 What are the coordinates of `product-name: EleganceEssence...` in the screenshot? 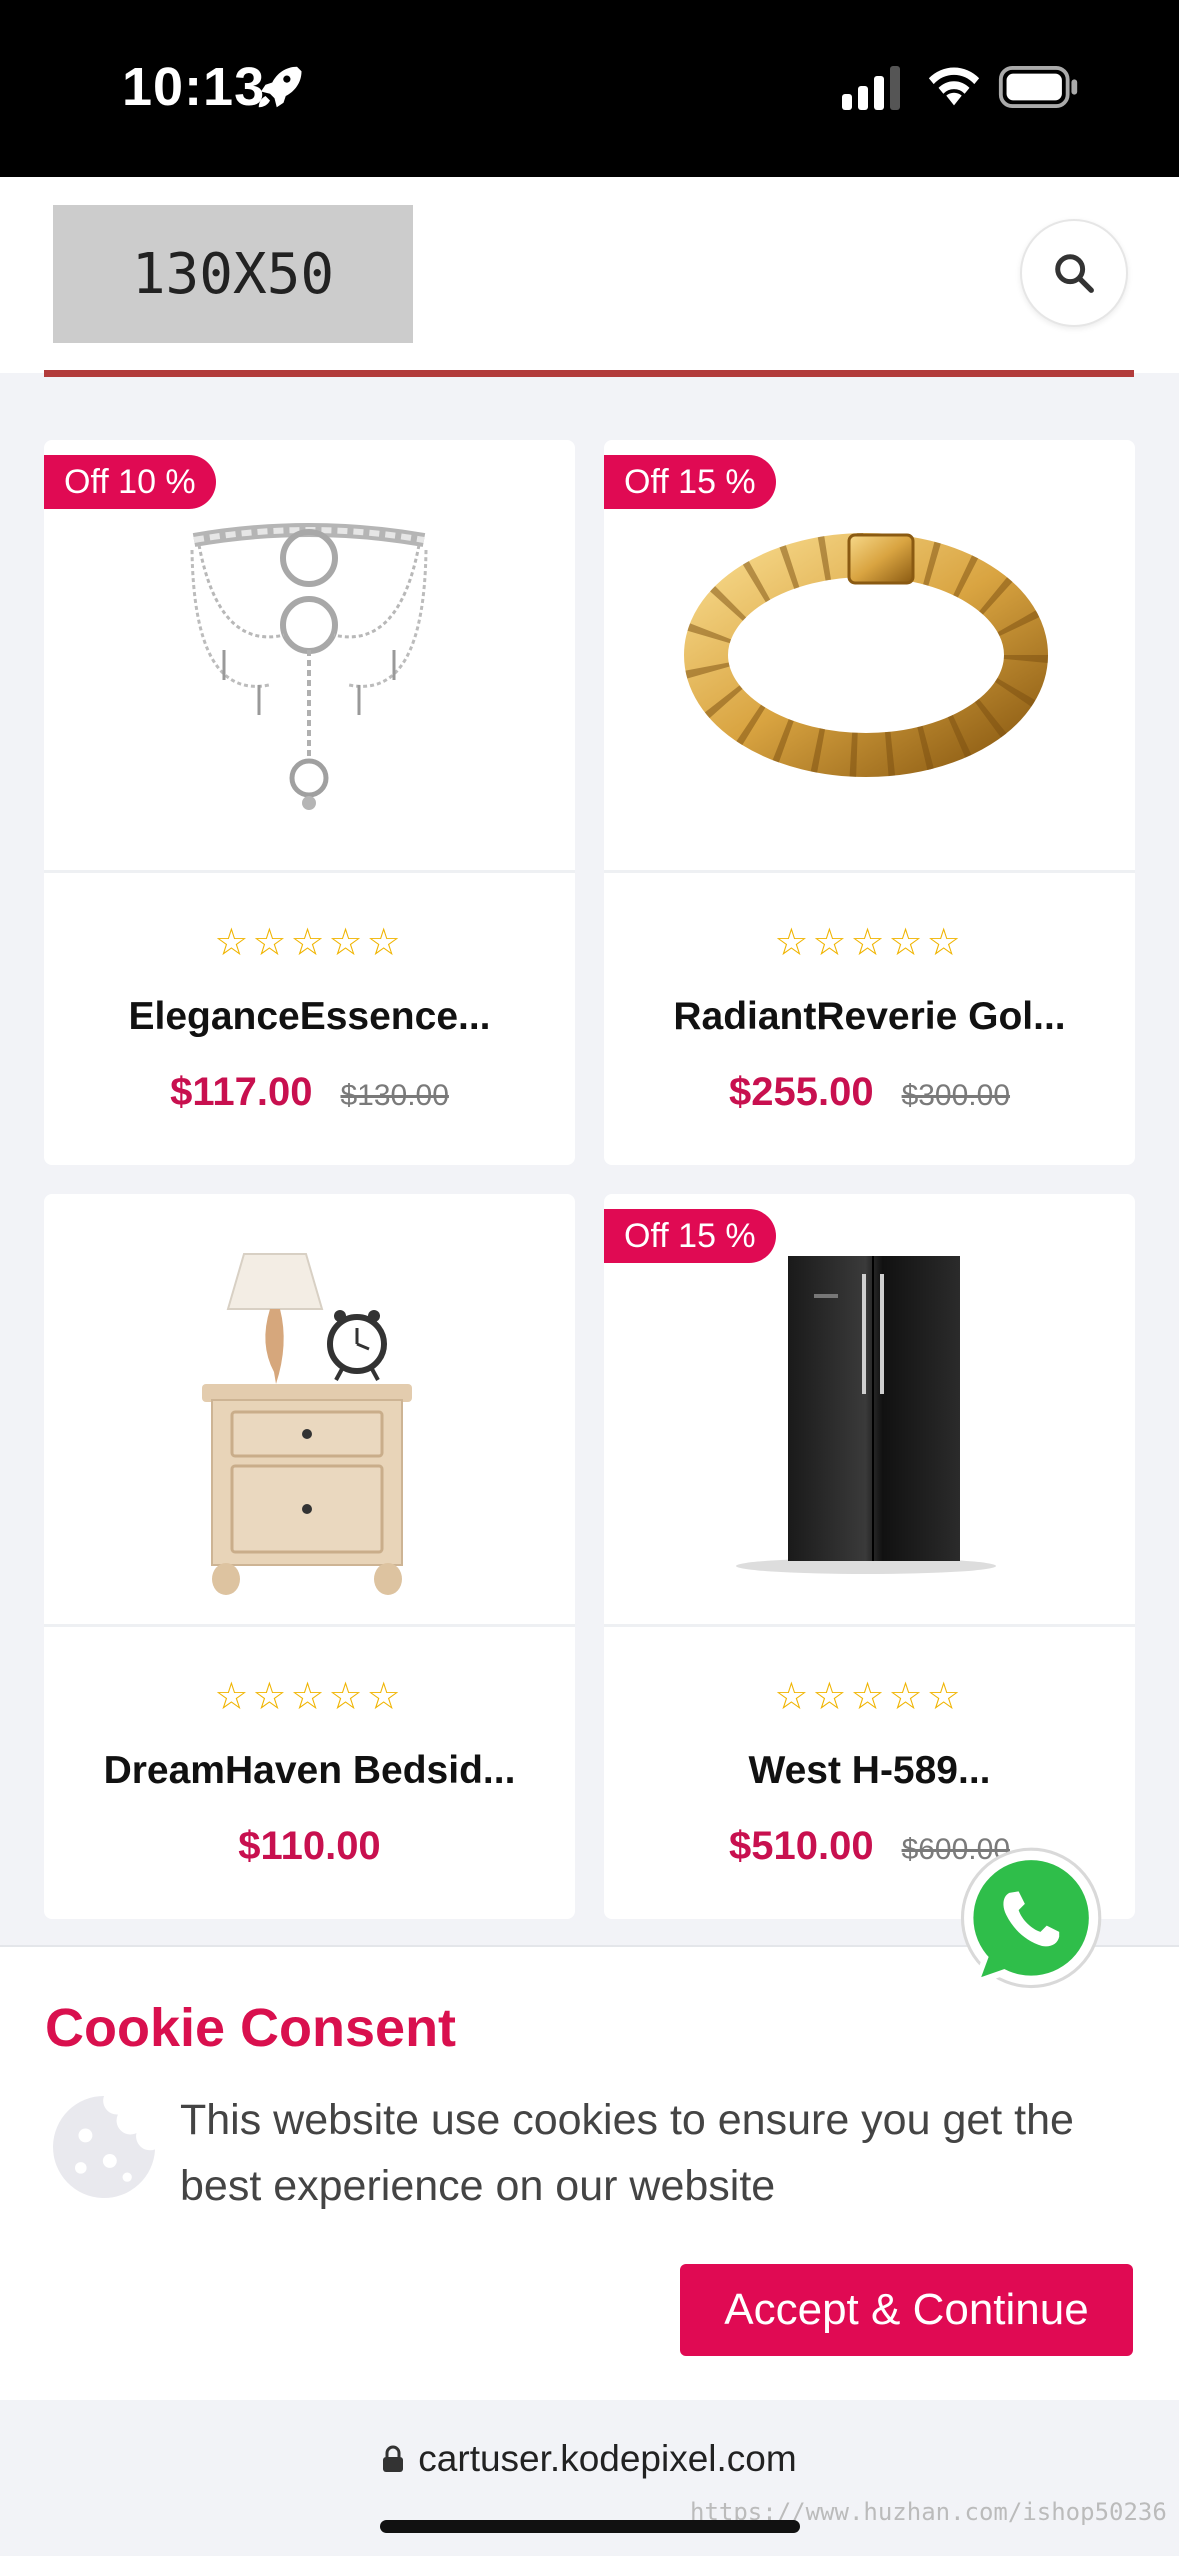 It's located at (309, 1017).